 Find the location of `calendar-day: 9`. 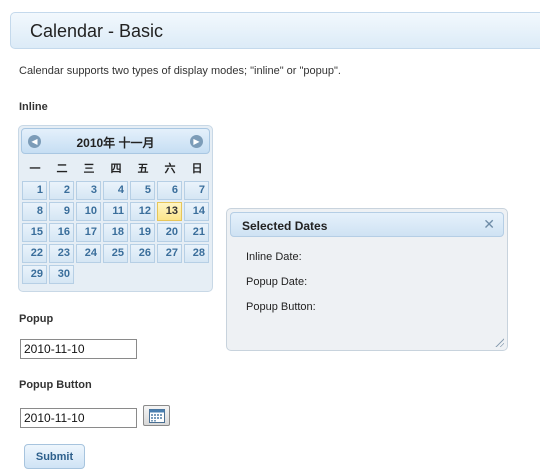

calendar-day: 9 is located at coordinates (61, 211).